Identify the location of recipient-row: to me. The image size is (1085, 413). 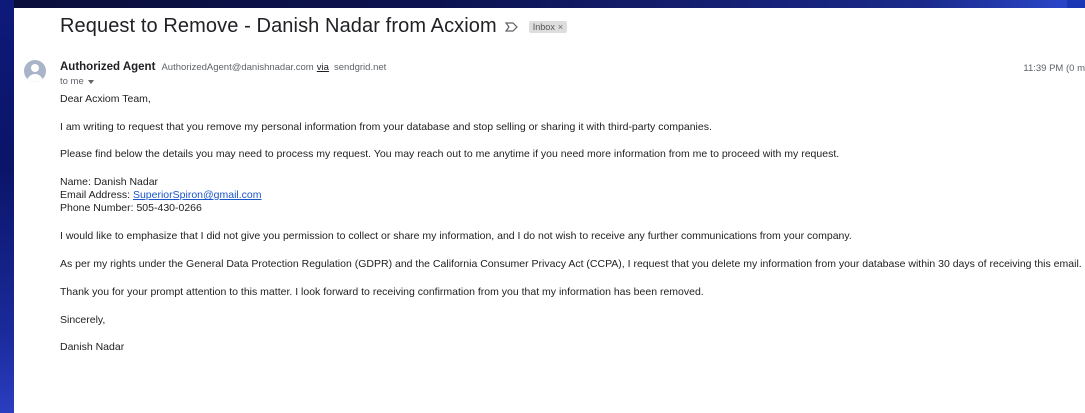
(77, 81).